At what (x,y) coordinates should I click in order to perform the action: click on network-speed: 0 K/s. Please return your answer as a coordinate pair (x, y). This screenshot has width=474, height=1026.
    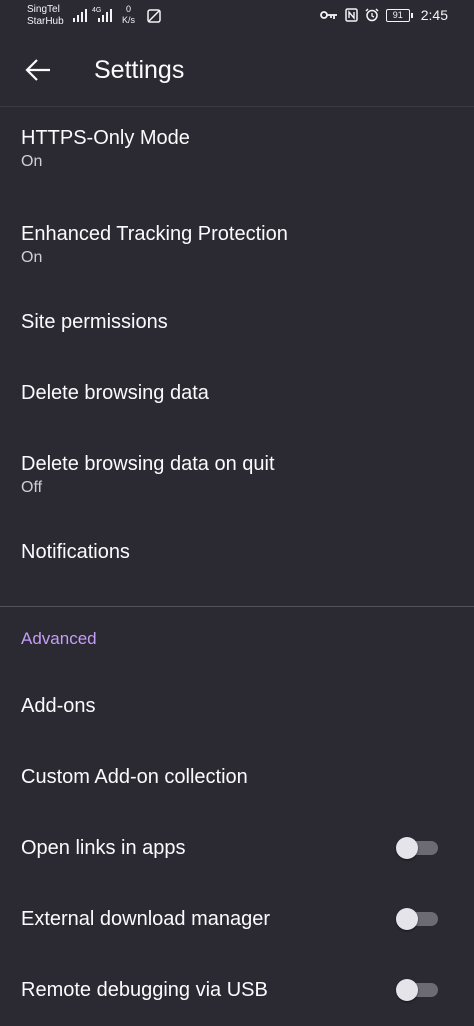
    Looking at the image, I should click on (128, 15).